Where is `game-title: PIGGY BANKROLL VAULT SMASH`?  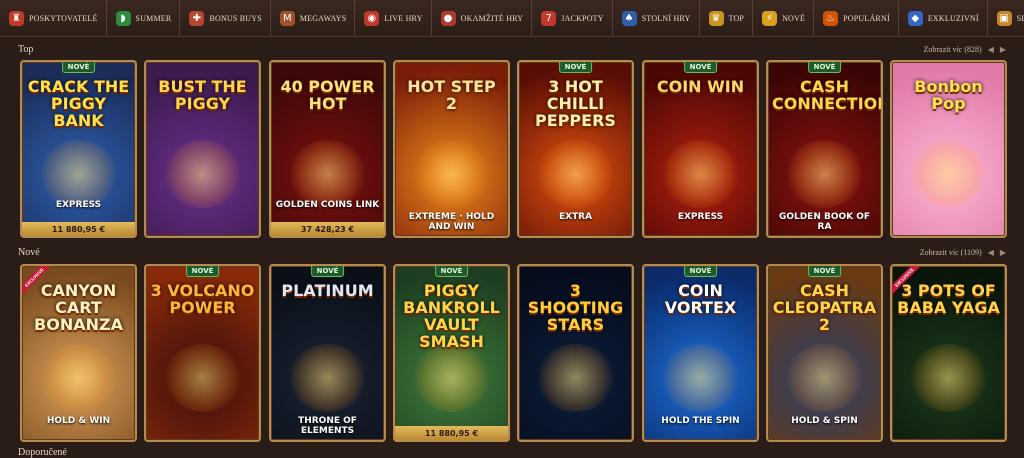
game-title: PIGGY BANKROLL VAULT SMASH is located at coordinates (451, 316).